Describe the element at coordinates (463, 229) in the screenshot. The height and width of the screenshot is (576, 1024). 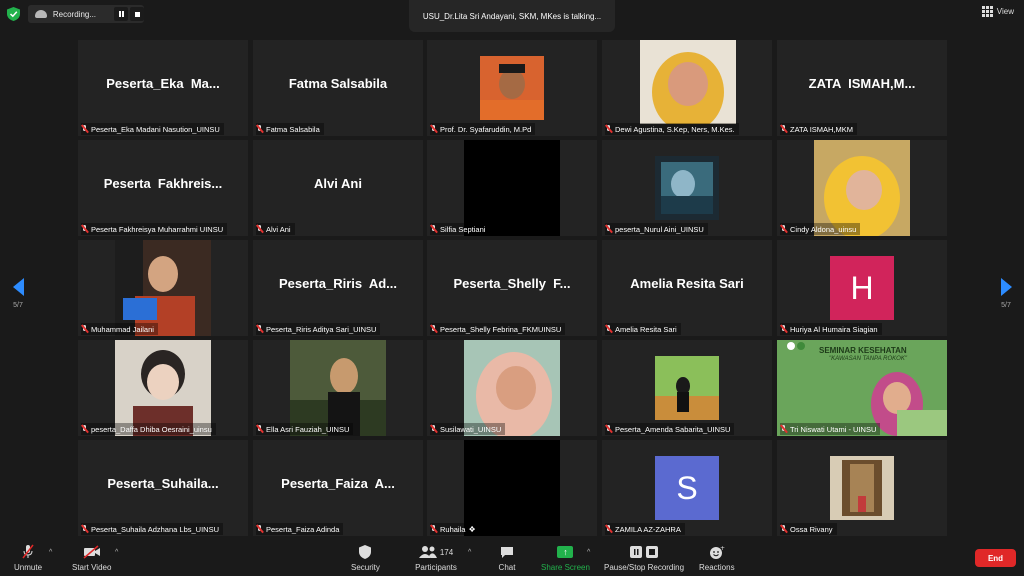
I see `participant-label: Silfia Septiani` at that location.